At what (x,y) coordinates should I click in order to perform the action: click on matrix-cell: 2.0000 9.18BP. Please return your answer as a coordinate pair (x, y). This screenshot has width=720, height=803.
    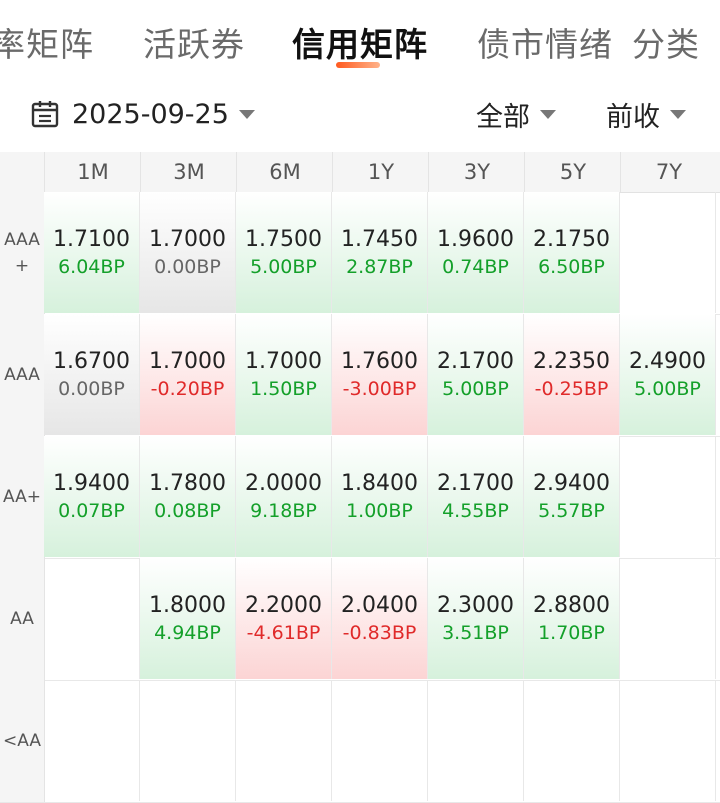
    Looking at the image, I should click on (284, 496).